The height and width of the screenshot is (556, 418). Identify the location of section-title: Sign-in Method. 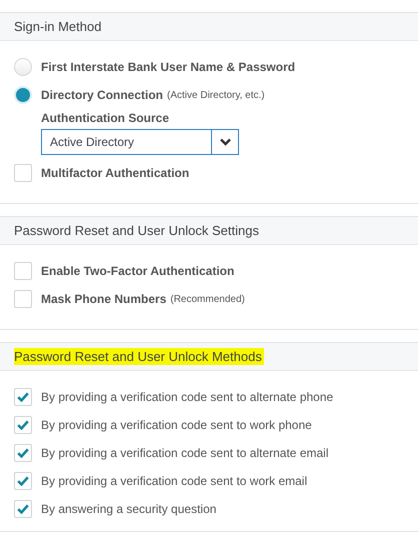
(58, 26).